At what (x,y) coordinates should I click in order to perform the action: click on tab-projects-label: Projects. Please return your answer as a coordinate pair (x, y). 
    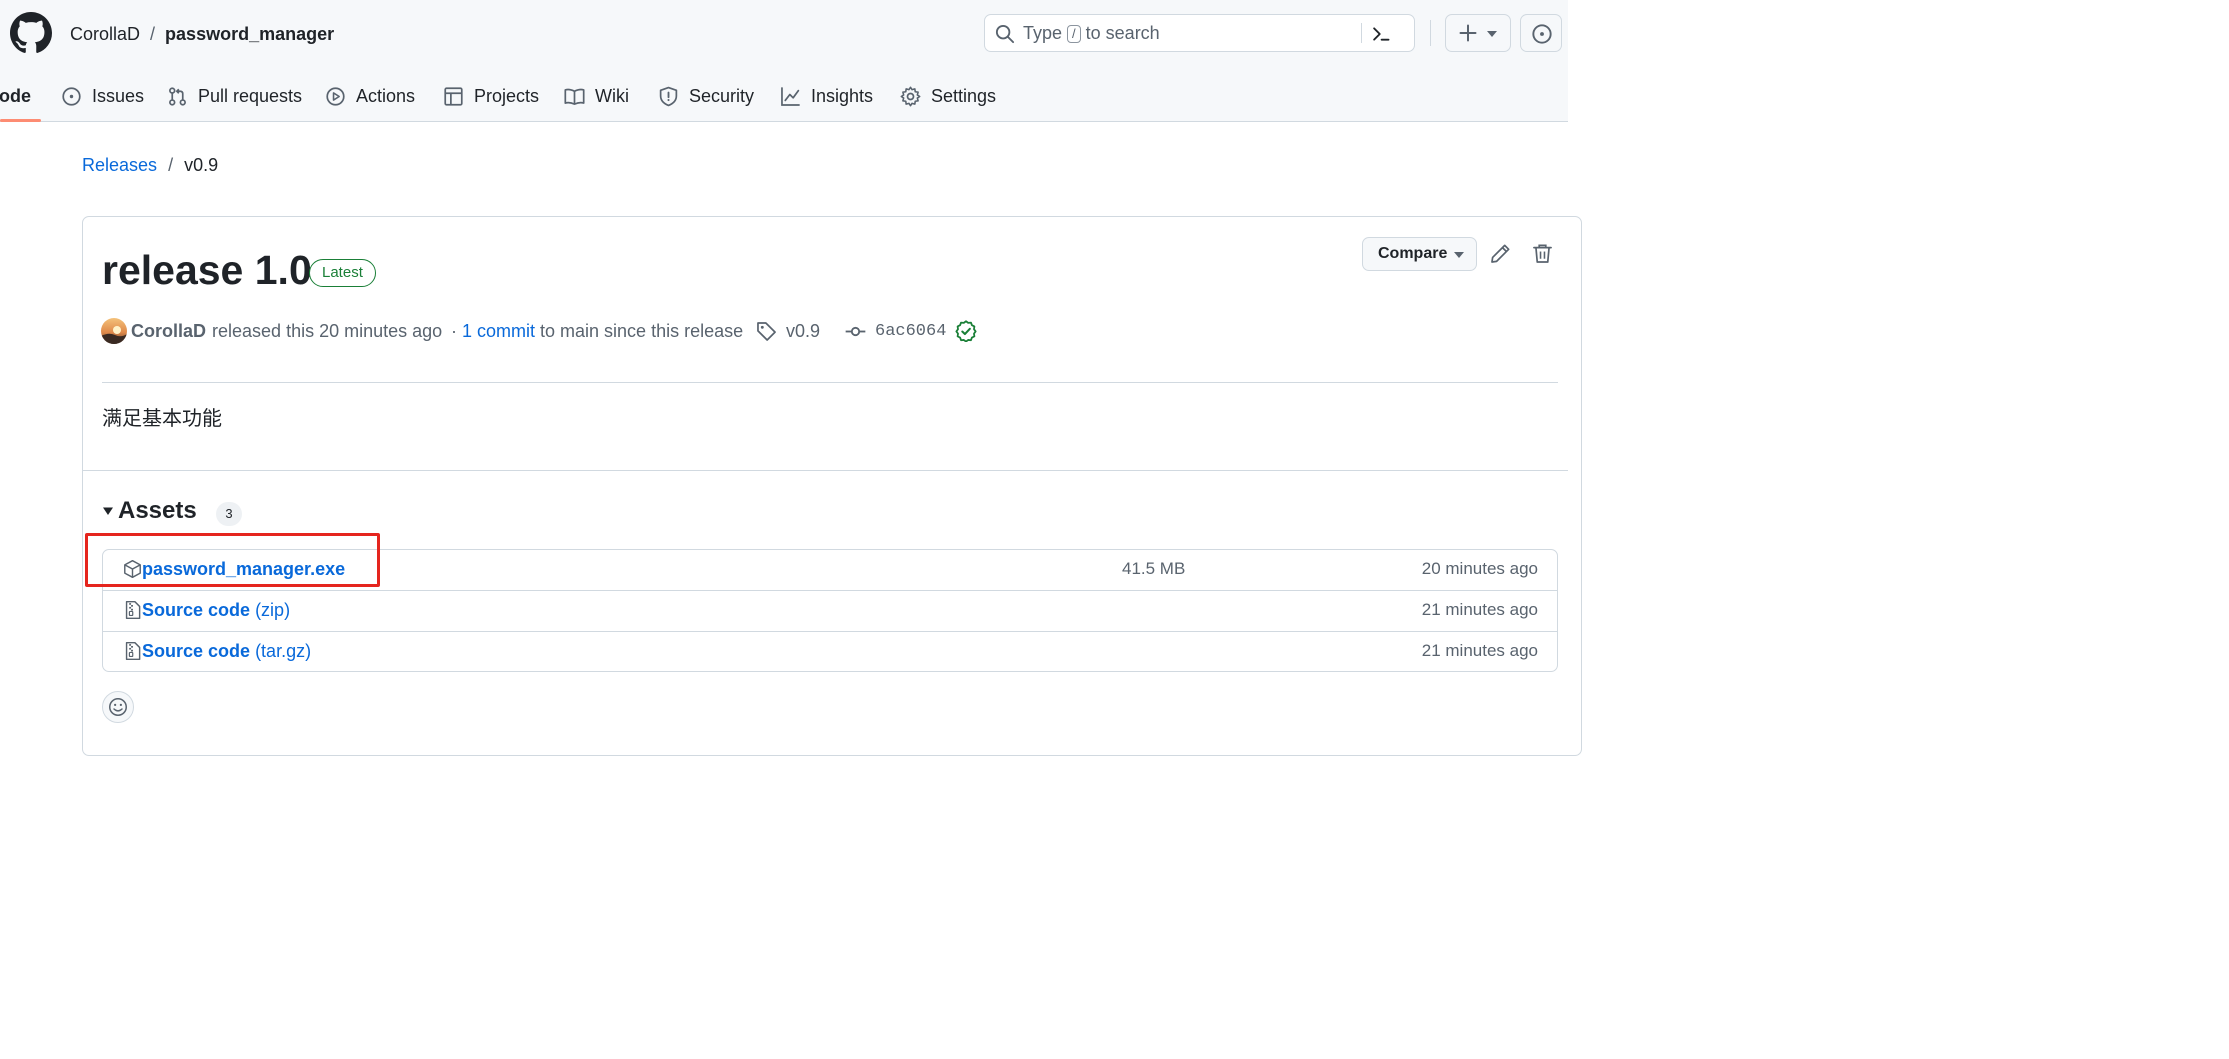
    Looking at the image, I should click on (507, 95).